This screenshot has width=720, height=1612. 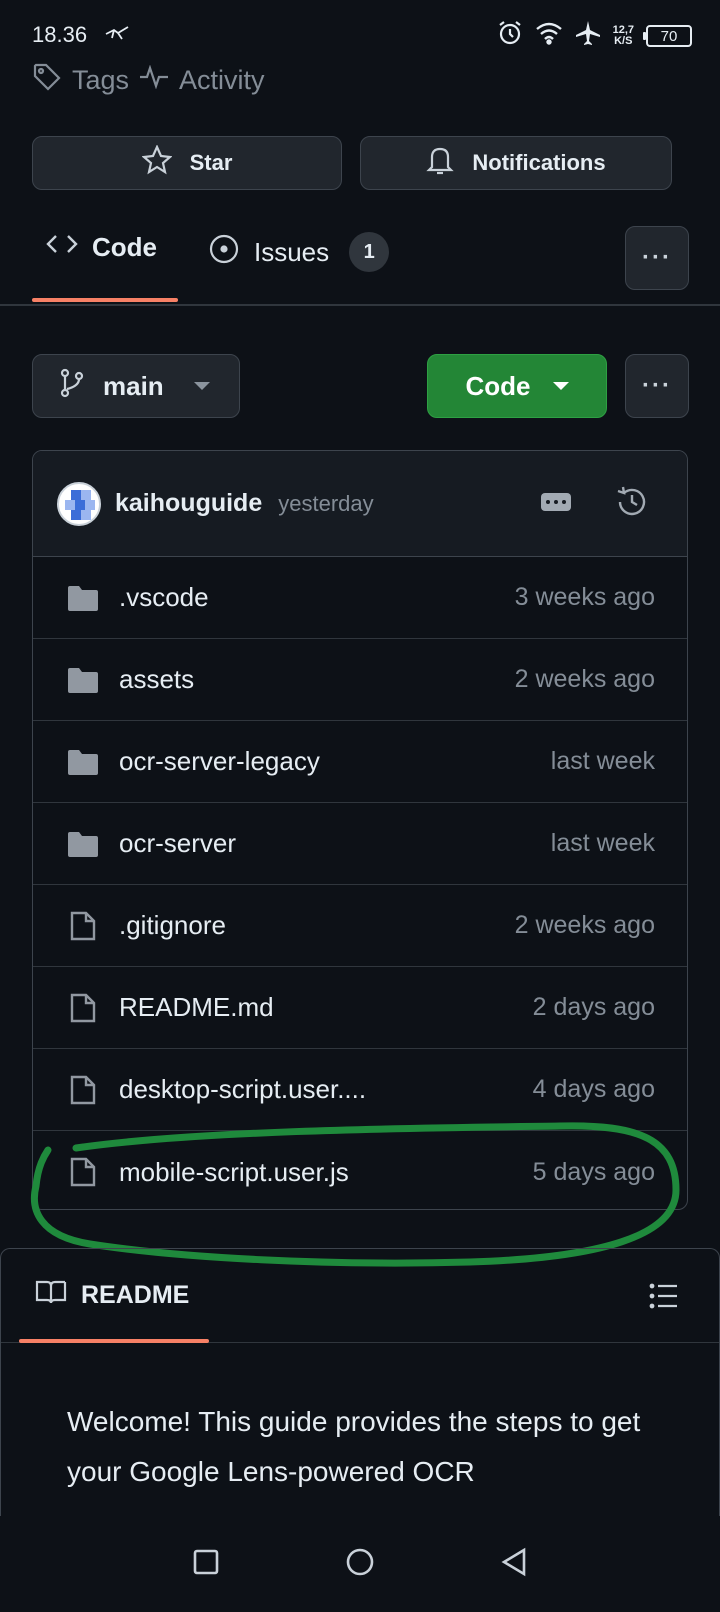 What do you see at coordinates (510, 36) in the screenshot?
I see `alarm-icon` at bounding box center [510, 36].